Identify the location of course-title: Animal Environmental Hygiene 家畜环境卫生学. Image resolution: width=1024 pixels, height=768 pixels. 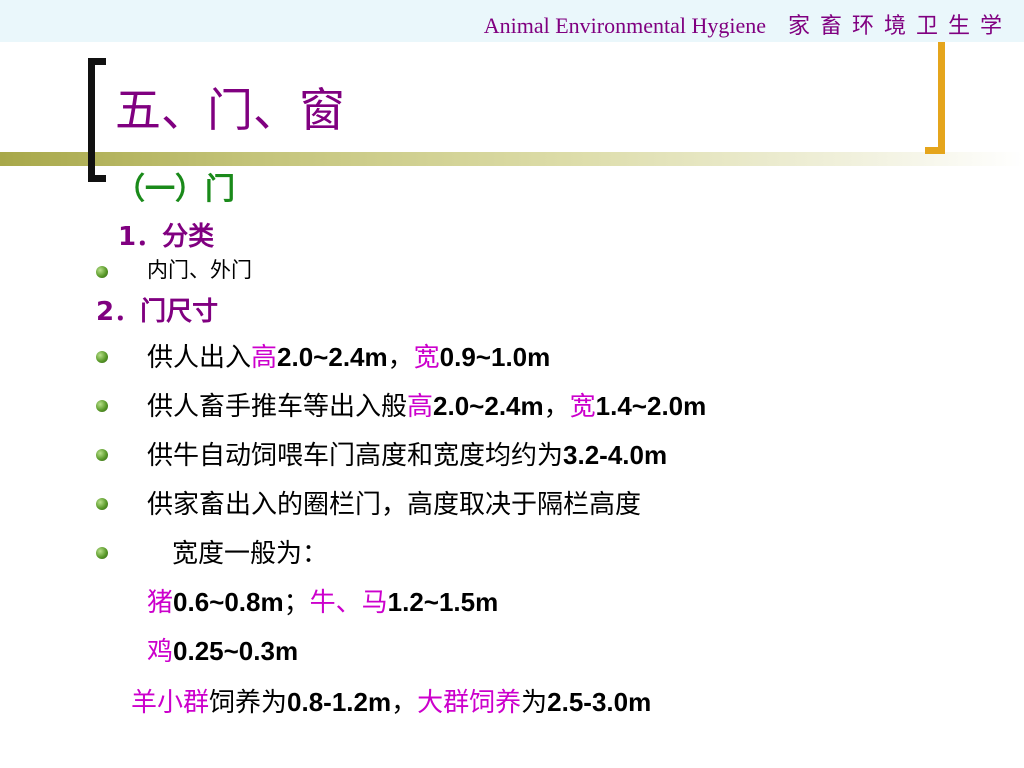
(748, 24).